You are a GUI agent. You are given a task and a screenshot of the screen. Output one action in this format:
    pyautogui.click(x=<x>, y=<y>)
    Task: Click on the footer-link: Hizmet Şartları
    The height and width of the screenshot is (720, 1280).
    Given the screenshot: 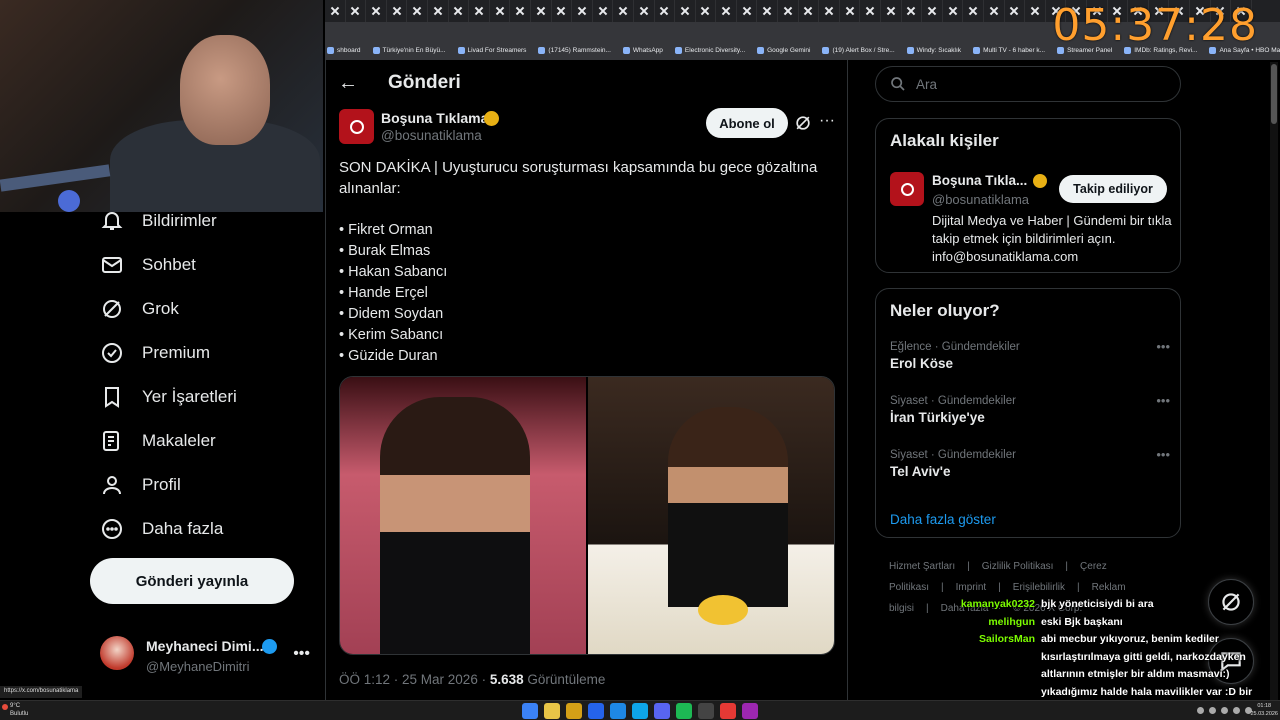 What is the action you would take?
    pyautogui.click(x=922, y=566)
    